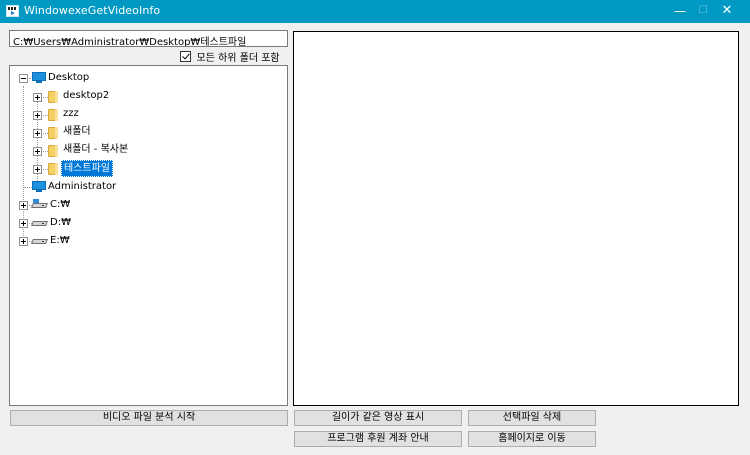  What do you see at coordinates (68, 77) in the screenshot?
I see `tree-node-desktop: Desktop` at bounding box center [68, 77].